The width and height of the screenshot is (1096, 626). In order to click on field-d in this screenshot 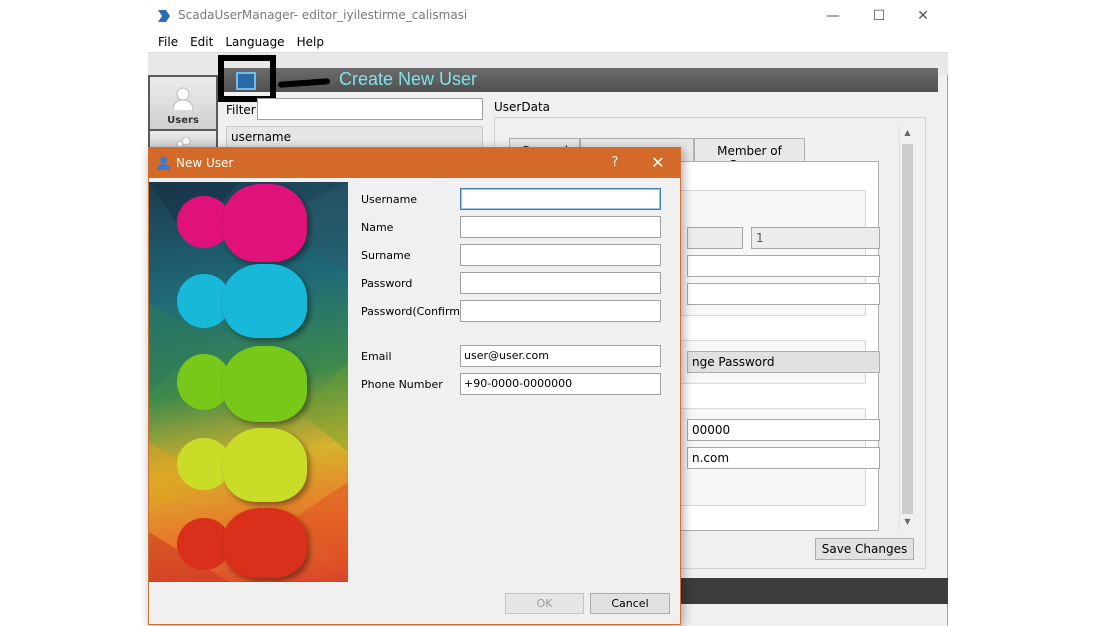, I will do `click(783, 294)`.